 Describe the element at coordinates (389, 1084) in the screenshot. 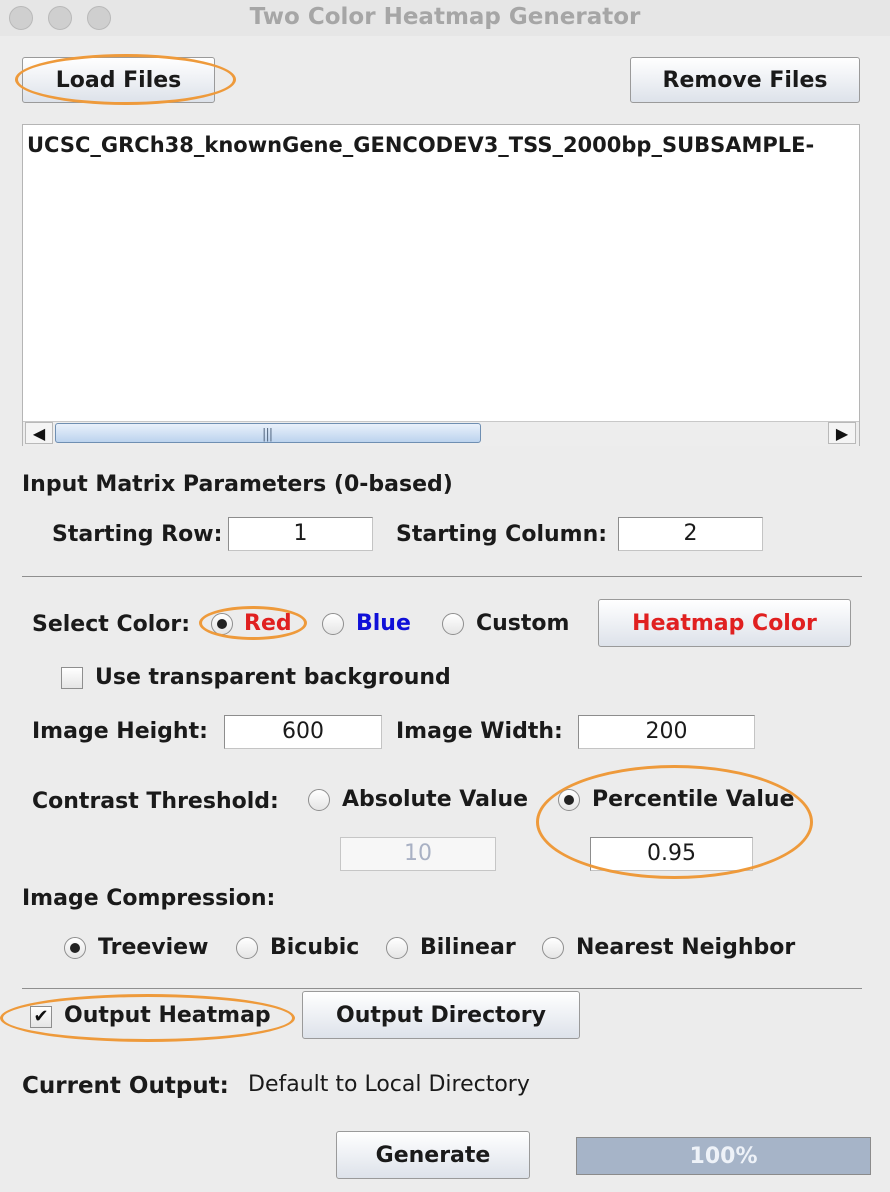

I see `current-output-value: Default to Local Directory` at that location.